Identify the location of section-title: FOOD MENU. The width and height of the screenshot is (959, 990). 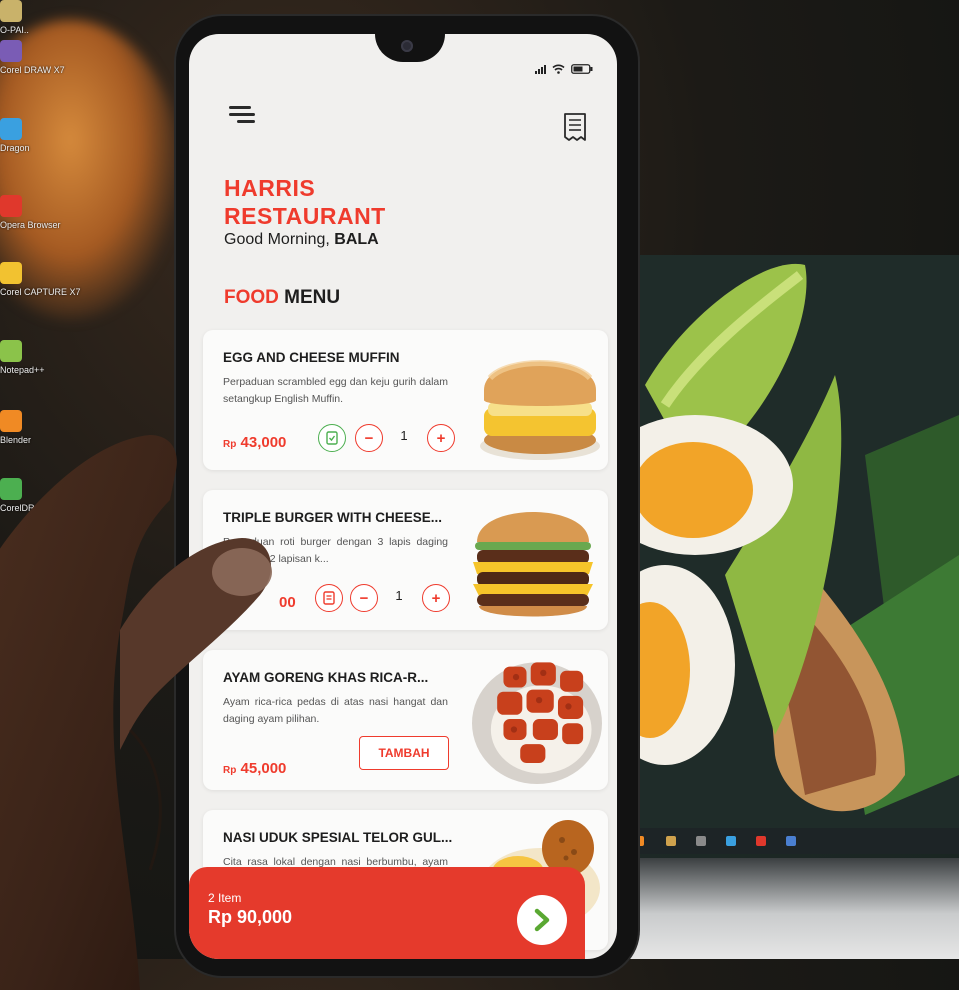
(282, 298).